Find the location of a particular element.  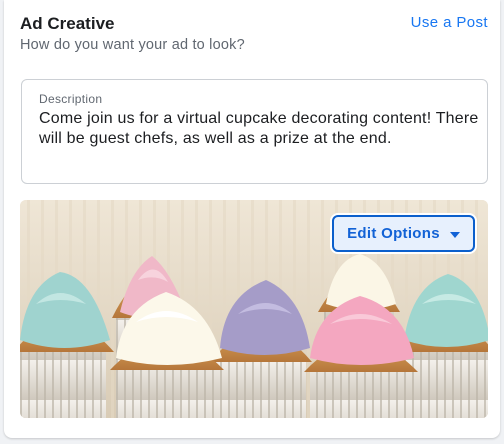

use-a-post-link: Use a Post is located at coordinates (449, 22).